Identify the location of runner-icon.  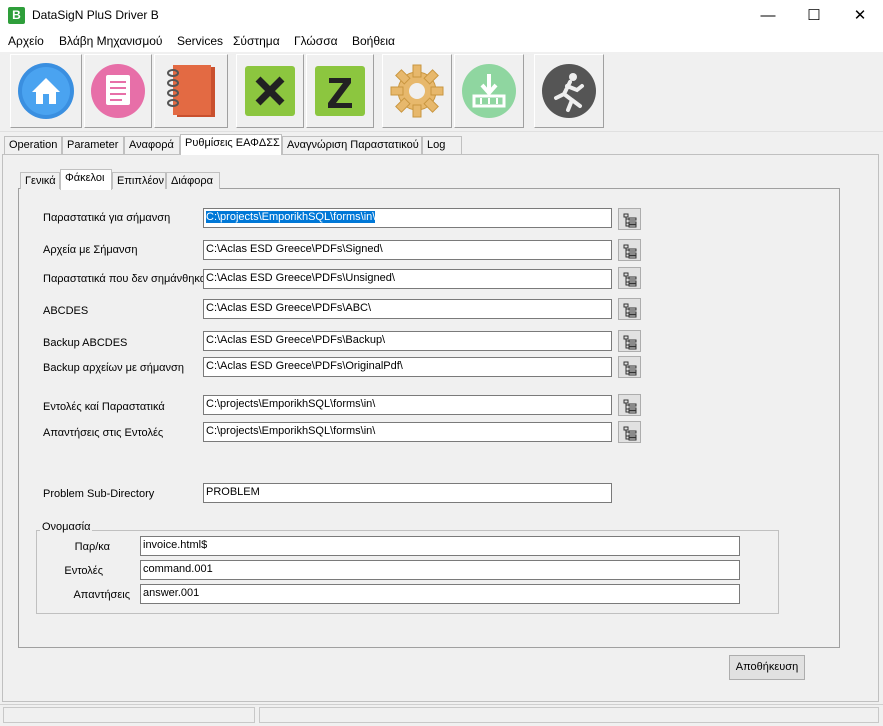
(569, 91).